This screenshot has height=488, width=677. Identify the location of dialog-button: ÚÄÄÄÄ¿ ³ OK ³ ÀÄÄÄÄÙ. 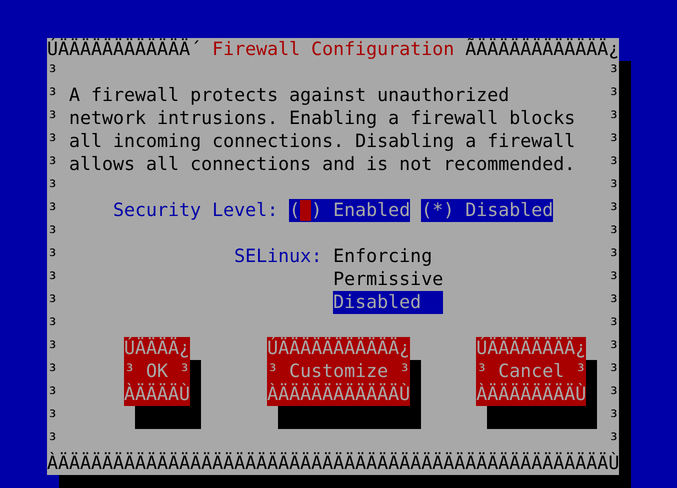
(157, 371).